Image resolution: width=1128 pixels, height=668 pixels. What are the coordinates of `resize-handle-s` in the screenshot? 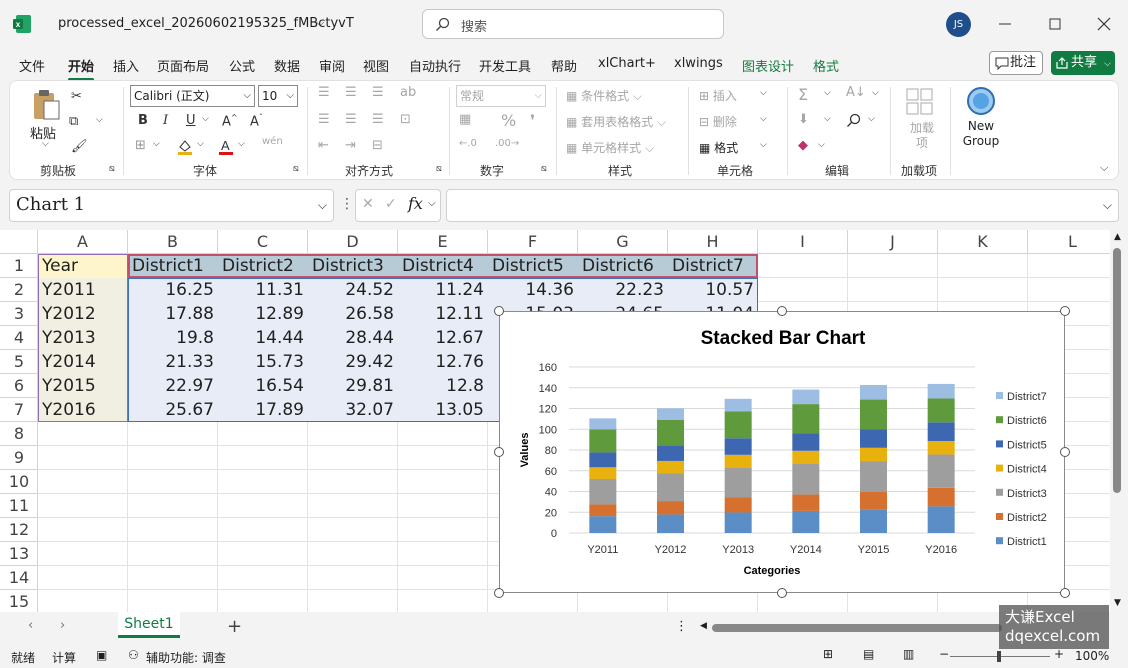 It's located at (782, 593).